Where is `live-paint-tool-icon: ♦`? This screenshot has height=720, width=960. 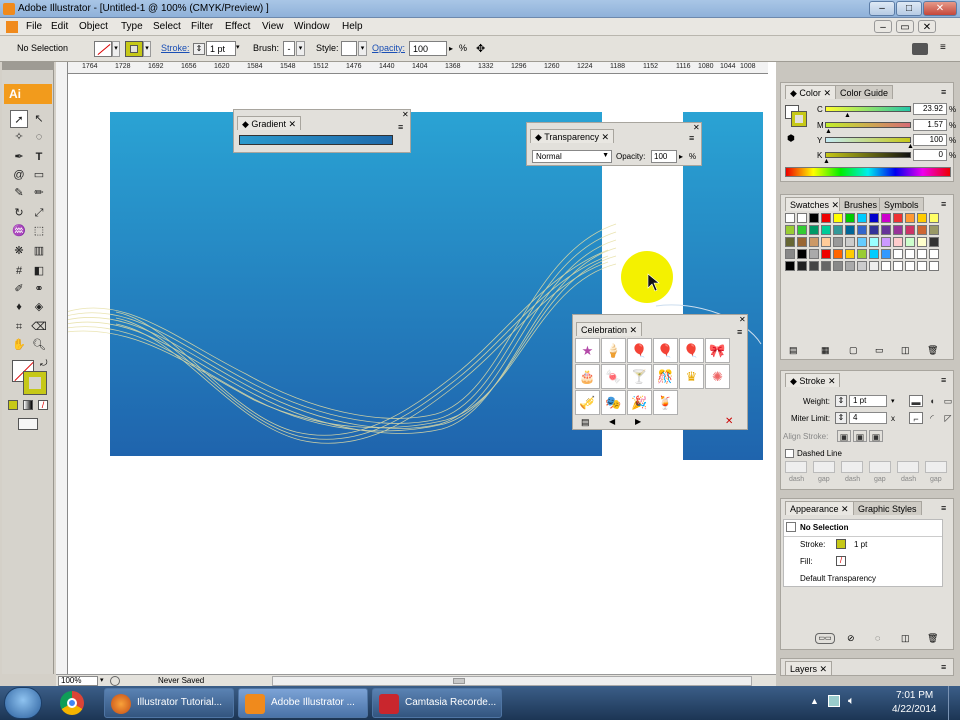
live-paint-tool-icon: ♦ is located at coordinates (19, 307).